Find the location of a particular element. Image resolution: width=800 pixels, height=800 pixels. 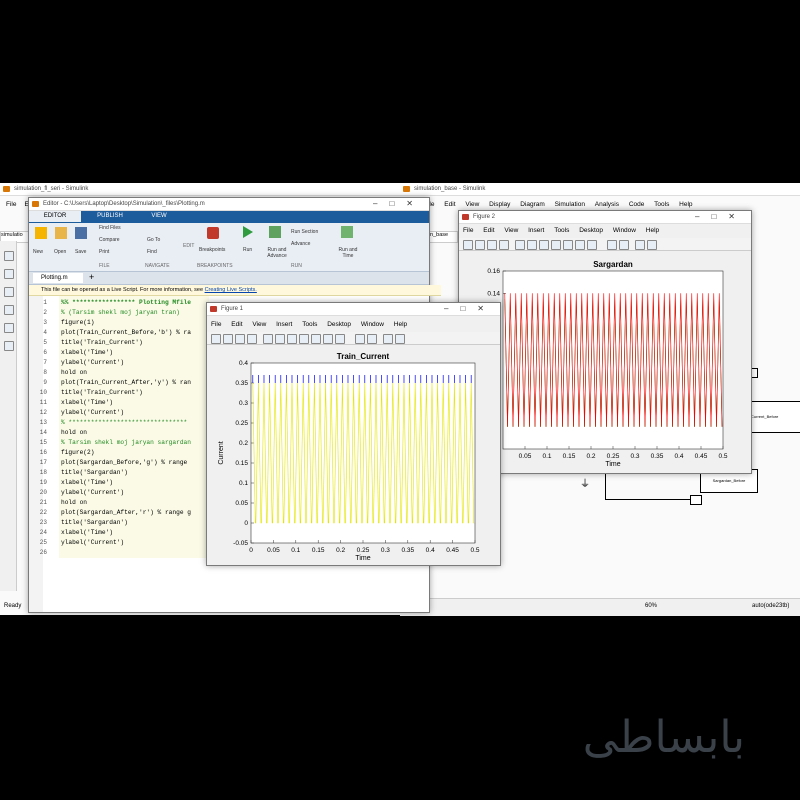

find-button: Find is located at coordinates (152, 252).